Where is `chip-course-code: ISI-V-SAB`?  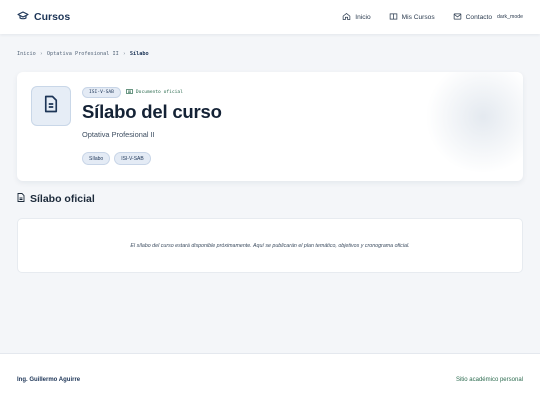
chip-course-code: ISI-V-SAB is located at coordinates (132, 158).